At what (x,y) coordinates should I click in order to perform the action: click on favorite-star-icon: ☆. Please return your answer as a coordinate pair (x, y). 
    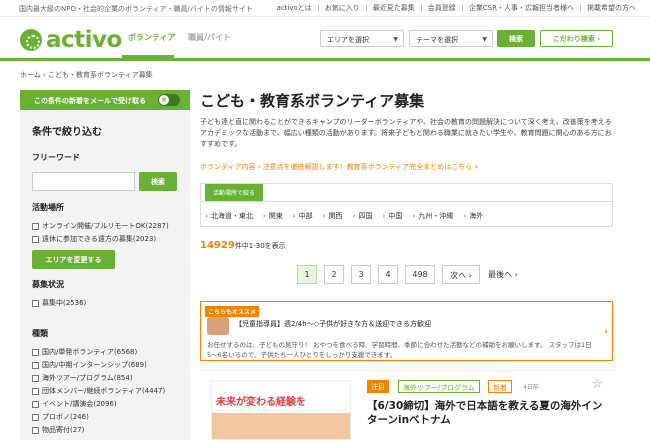
    Looking at the image, I should click on (597, 384).